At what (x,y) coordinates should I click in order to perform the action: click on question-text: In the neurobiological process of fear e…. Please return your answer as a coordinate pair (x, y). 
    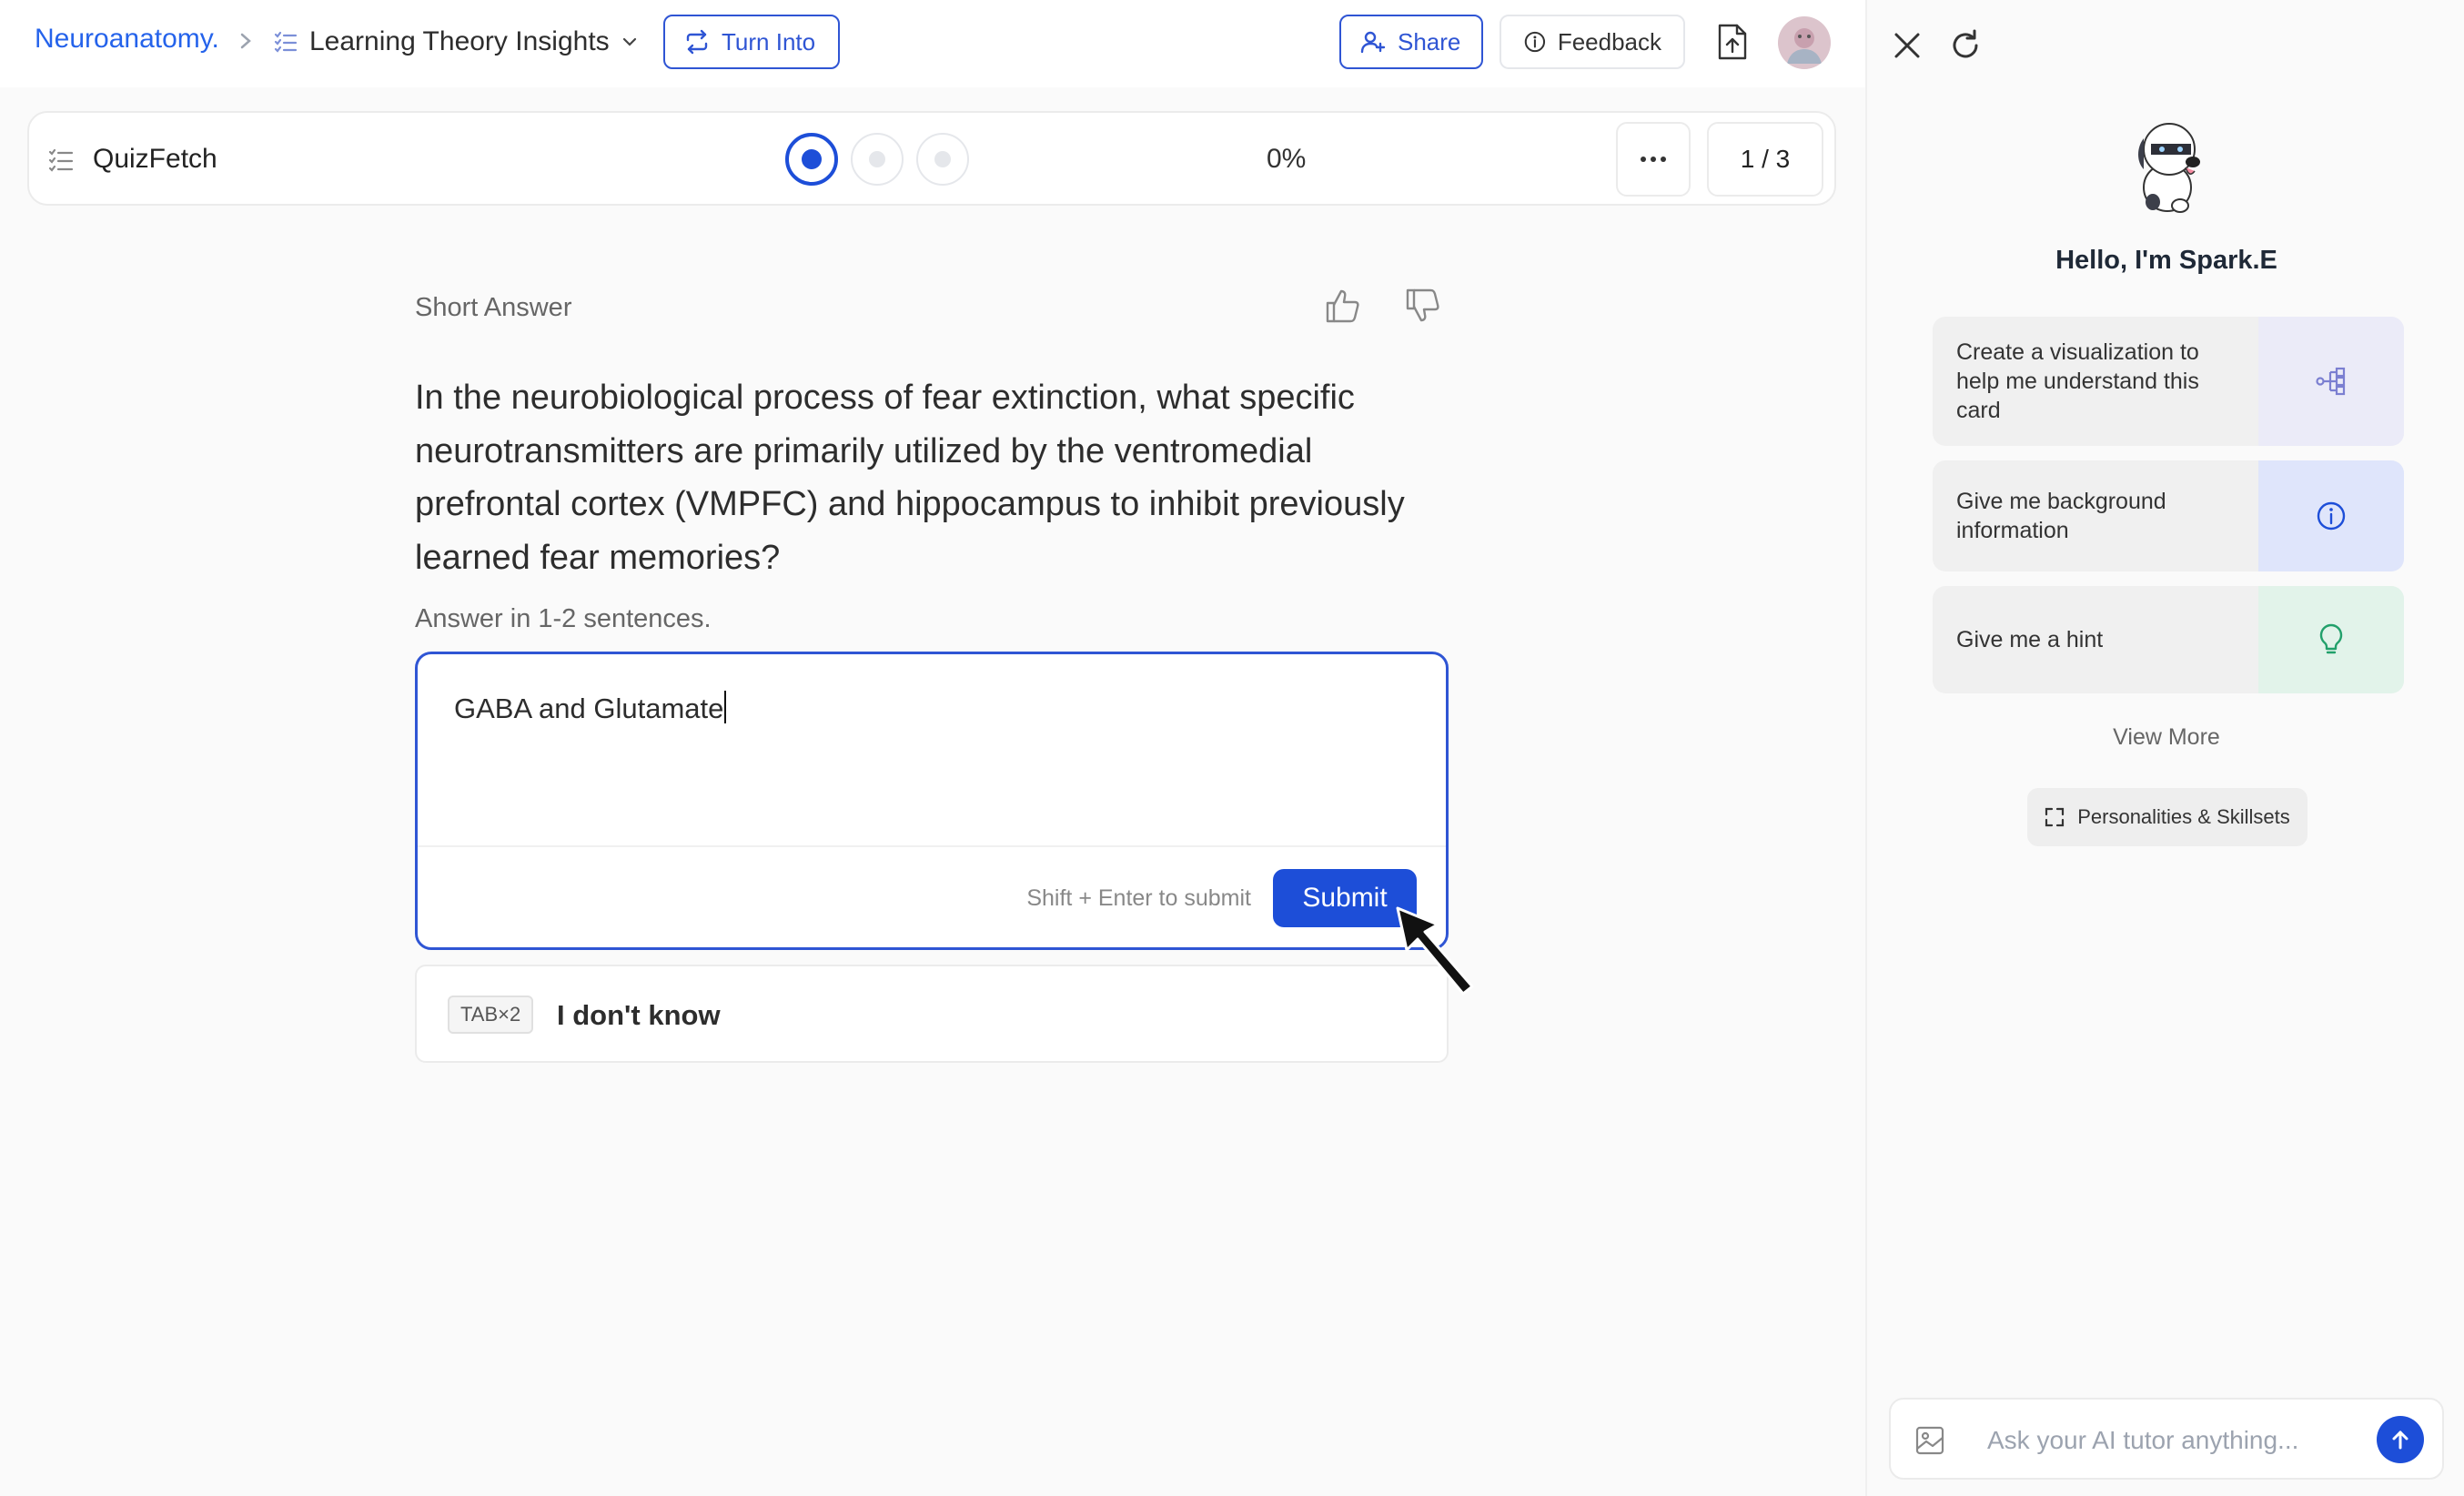
    Looking at the image, I should click on (910, 478).